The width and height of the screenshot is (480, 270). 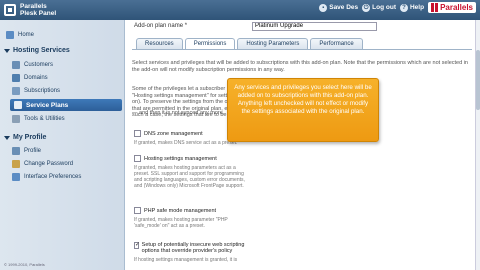 What do you see at coordinates (38, 119) in the screenshot?
I see `sidebar-item-tools-utilities: Tools & Utilities` at bounding box center [38, 119].